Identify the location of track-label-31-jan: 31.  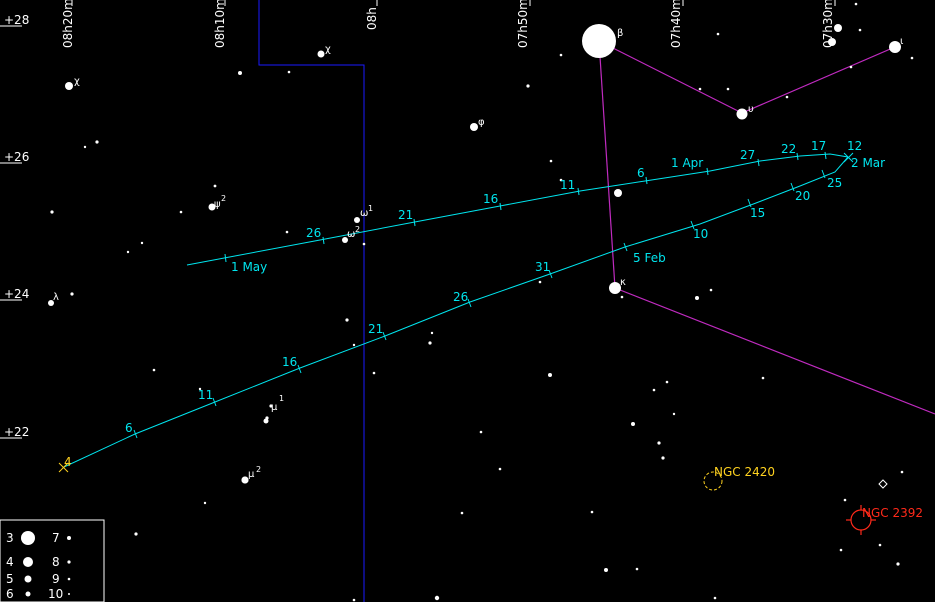
(542, 267).